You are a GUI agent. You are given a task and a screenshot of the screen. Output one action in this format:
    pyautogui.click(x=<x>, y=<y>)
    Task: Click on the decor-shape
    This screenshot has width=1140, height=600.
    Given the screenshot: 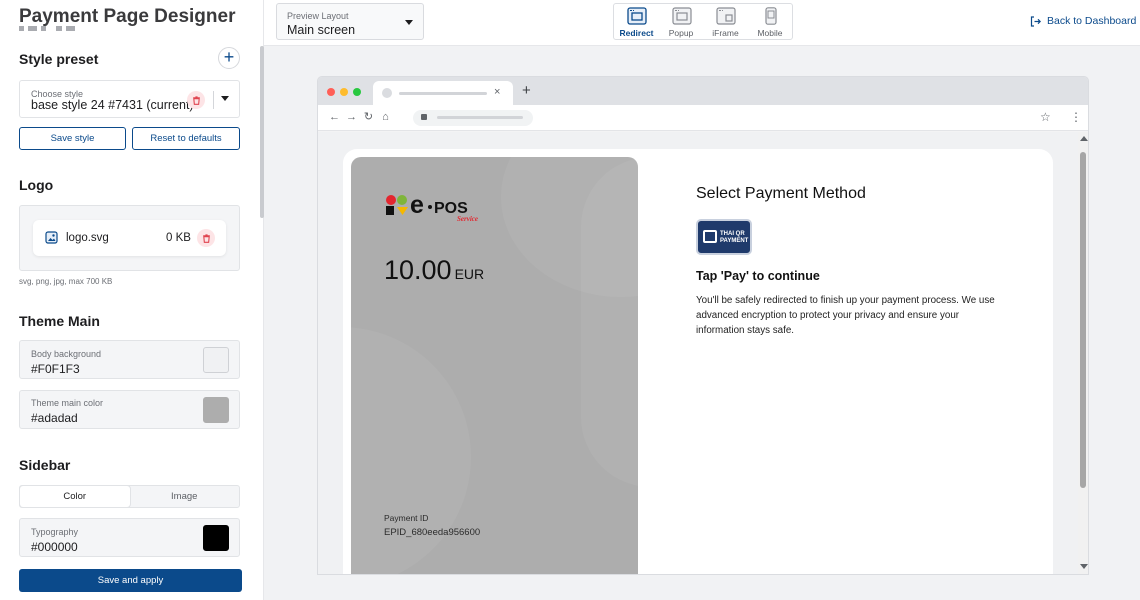 What is the action you would take?
    pyautogui.click(x=609, y=322)
    